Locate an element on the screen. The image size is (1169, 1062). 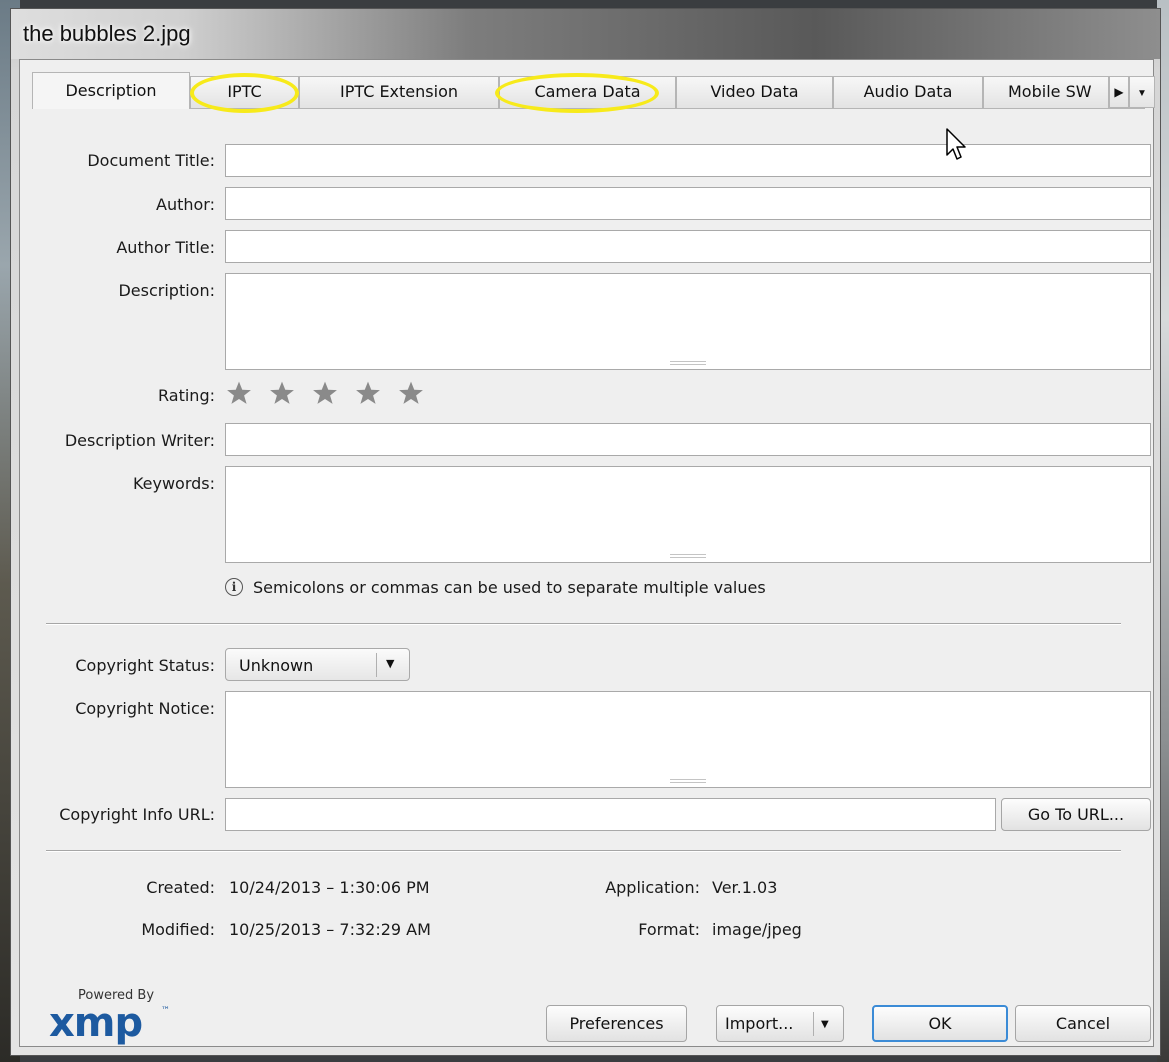
tab-scroll-right-button: ▶ is located at coordinates (1119, 92).